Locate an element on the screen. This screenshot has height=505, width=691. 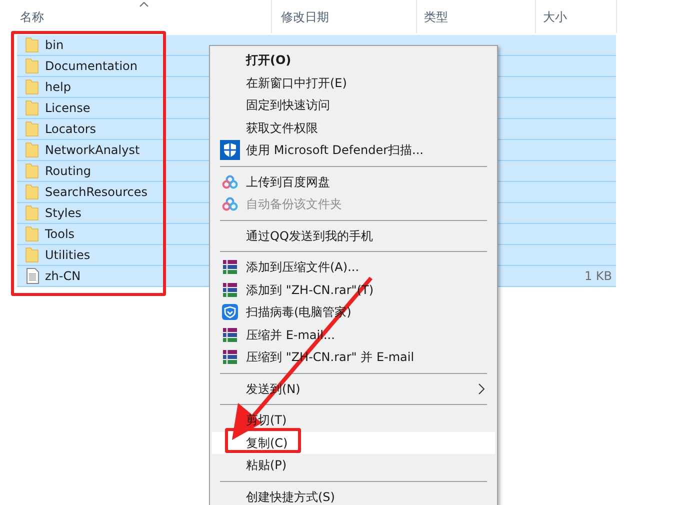
file-name: zh-CN is located at coordinates (63, 276).